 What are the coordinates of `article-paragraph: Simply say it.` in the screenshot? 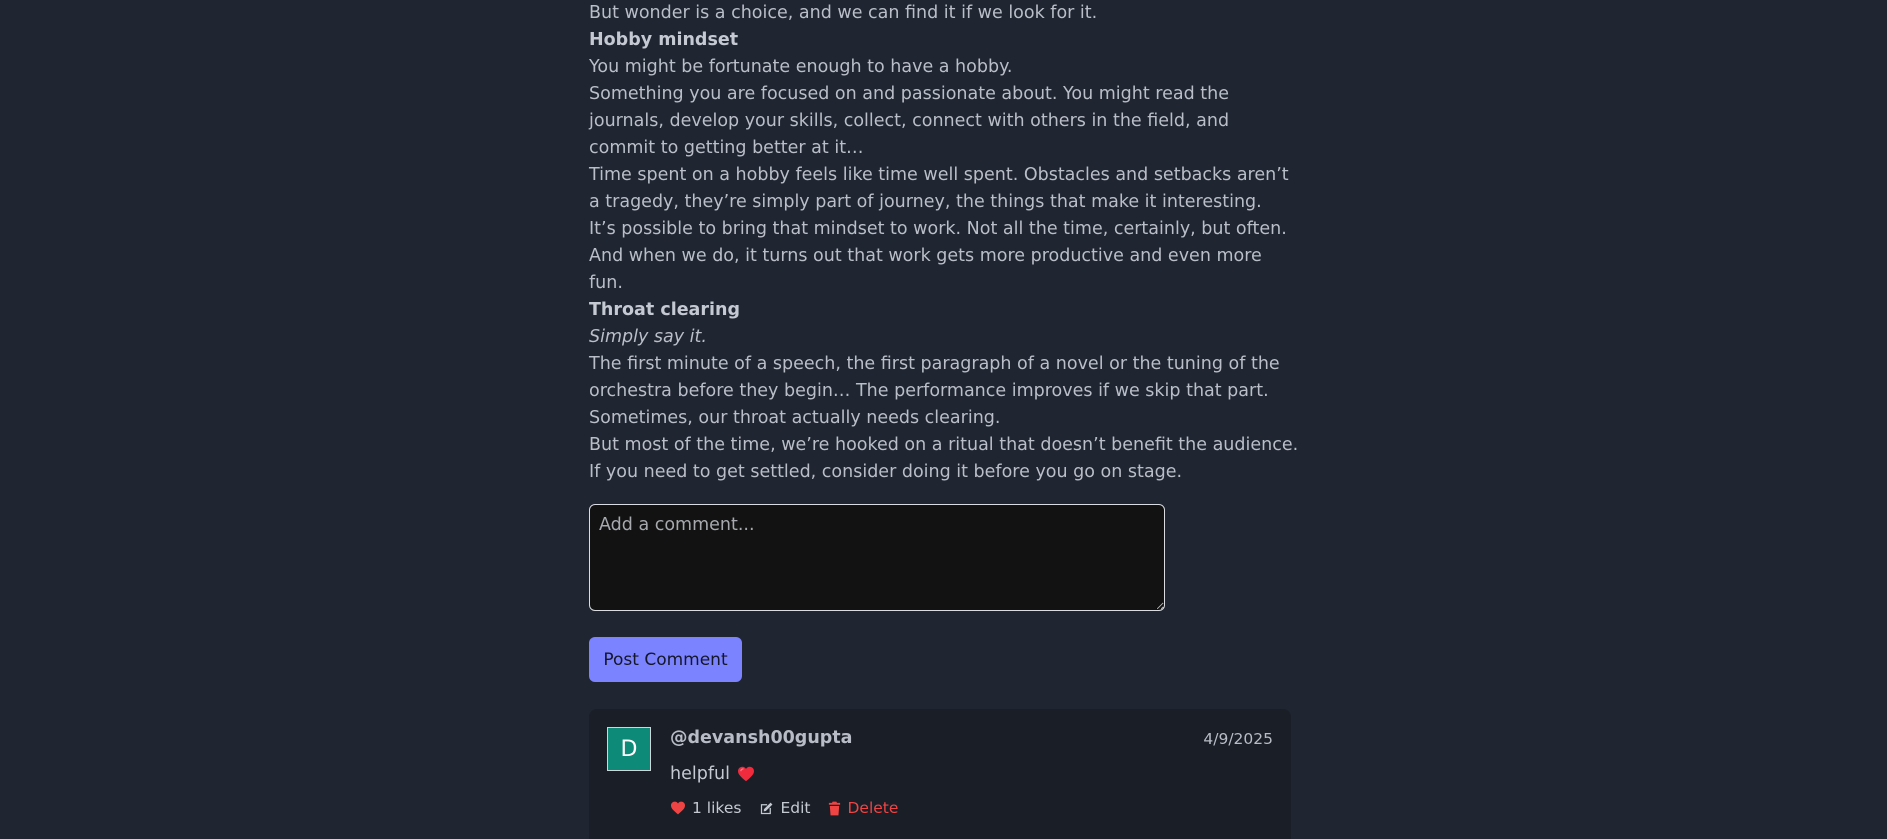 It's located at (648, 337).